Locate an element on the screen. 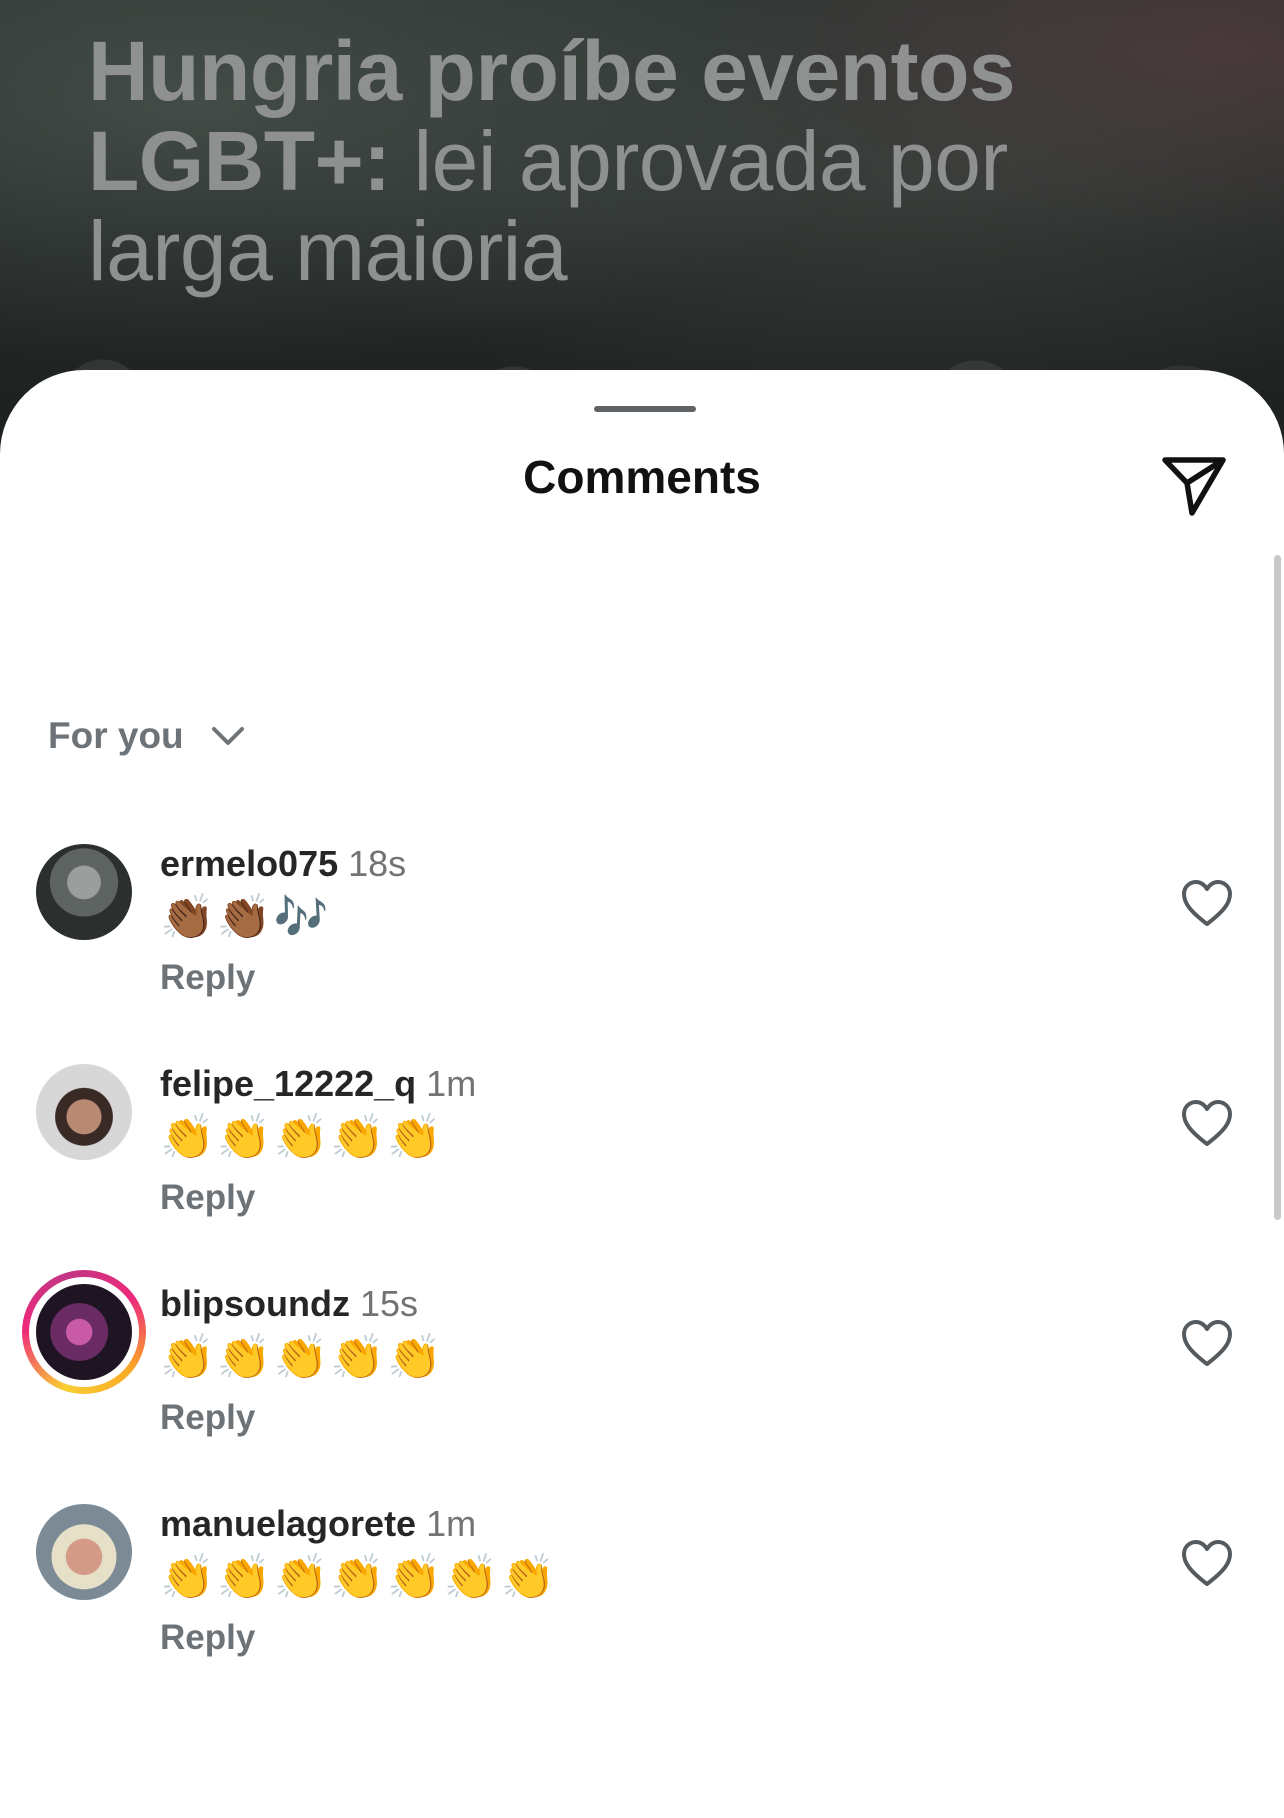  comment-header: felipe_12222_q 1m is located at coordinates (318, 1084).